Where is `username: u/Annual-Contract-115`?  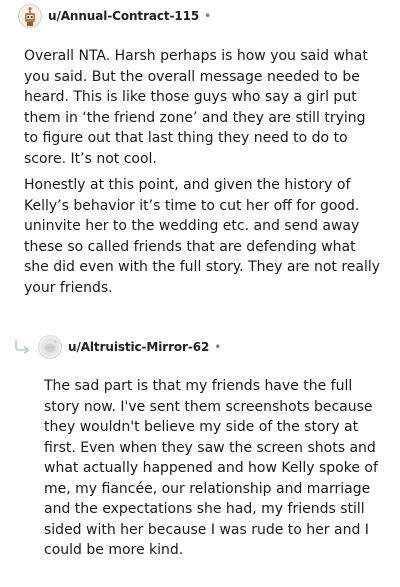
username: u/Annual-Contract-115 is located at coordinates (123, 16).